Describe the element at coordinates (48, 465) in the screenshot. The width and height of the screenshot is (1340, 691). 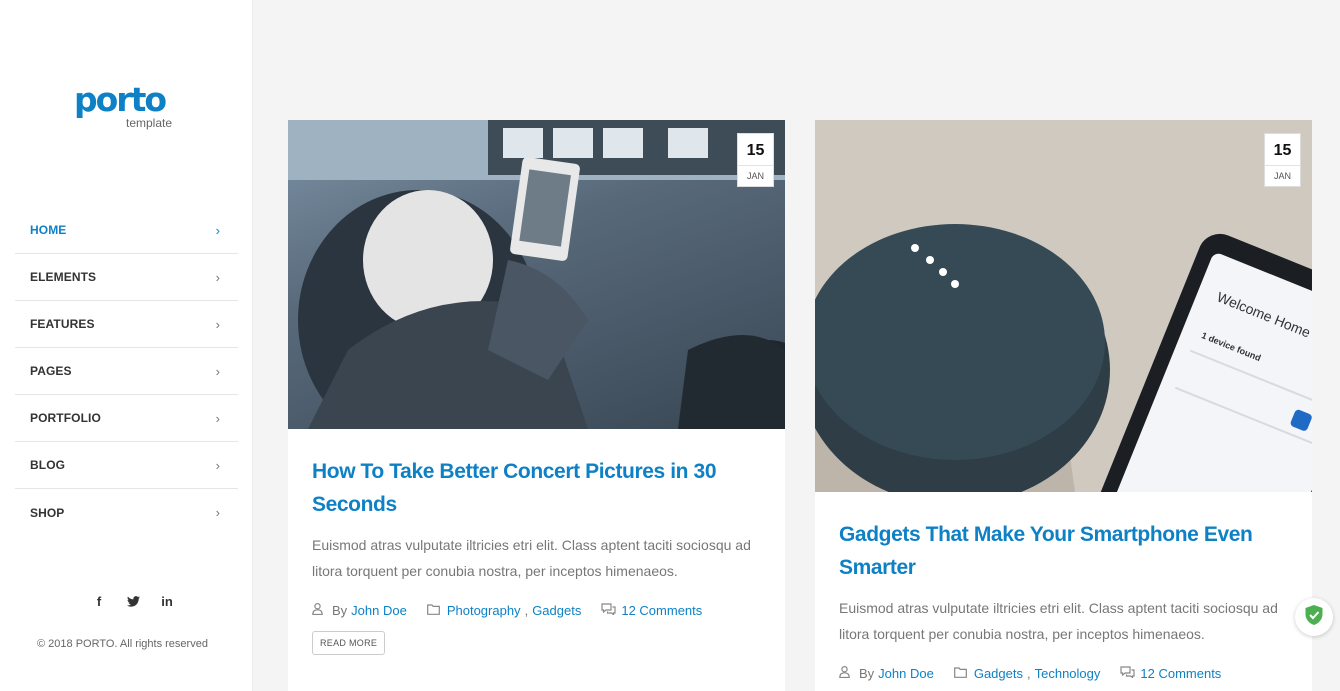
I see `nav-item-label: BLOG` at that location.